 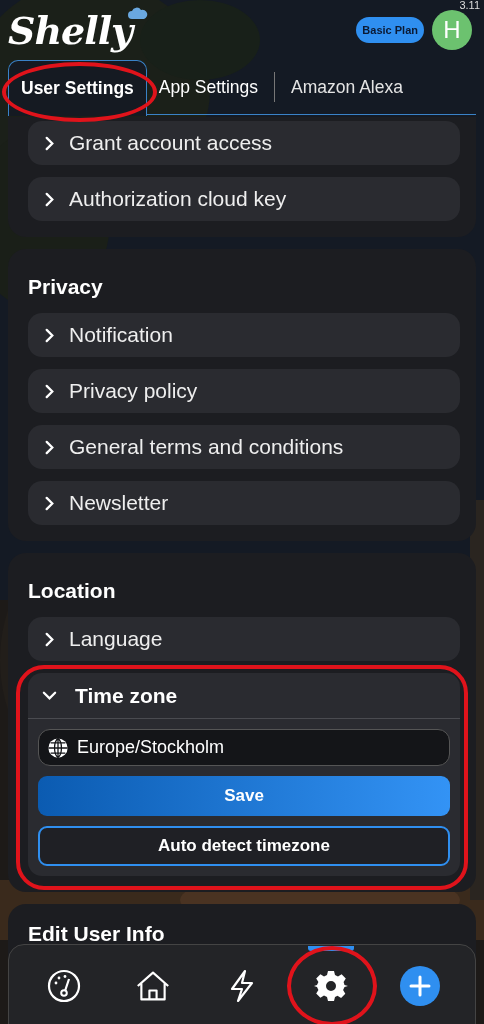 What do you see at coordinates (72, 591) in the screenshot?
I see `section-title: Location` at bounding box center [72, 591].